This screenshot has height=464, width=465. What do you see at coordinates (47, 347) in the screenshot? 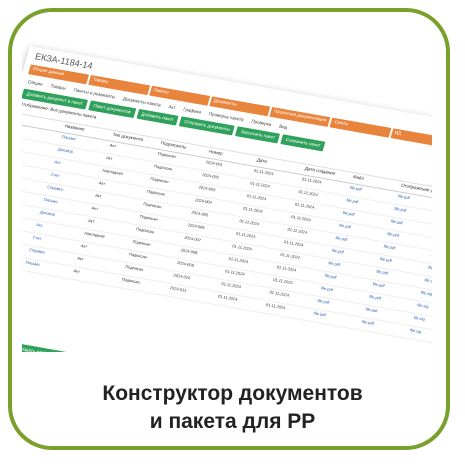
I see `footer-button: Создать комплектацию` at bounding box center [47, 347].